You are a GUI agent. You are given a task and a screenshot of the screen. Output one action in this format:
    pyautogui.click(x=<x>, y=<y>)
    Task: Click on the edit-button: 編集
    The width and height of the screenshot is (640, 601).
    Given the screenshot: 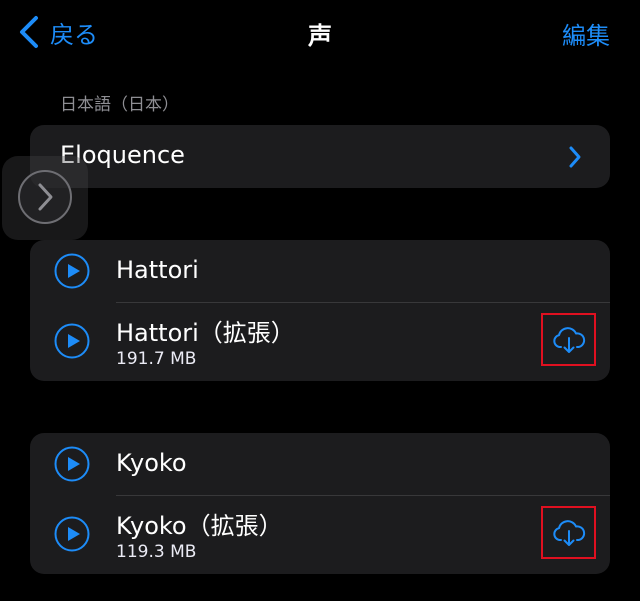 What is the action you would take?
    pyautogui.click(x=586, y=33)
    